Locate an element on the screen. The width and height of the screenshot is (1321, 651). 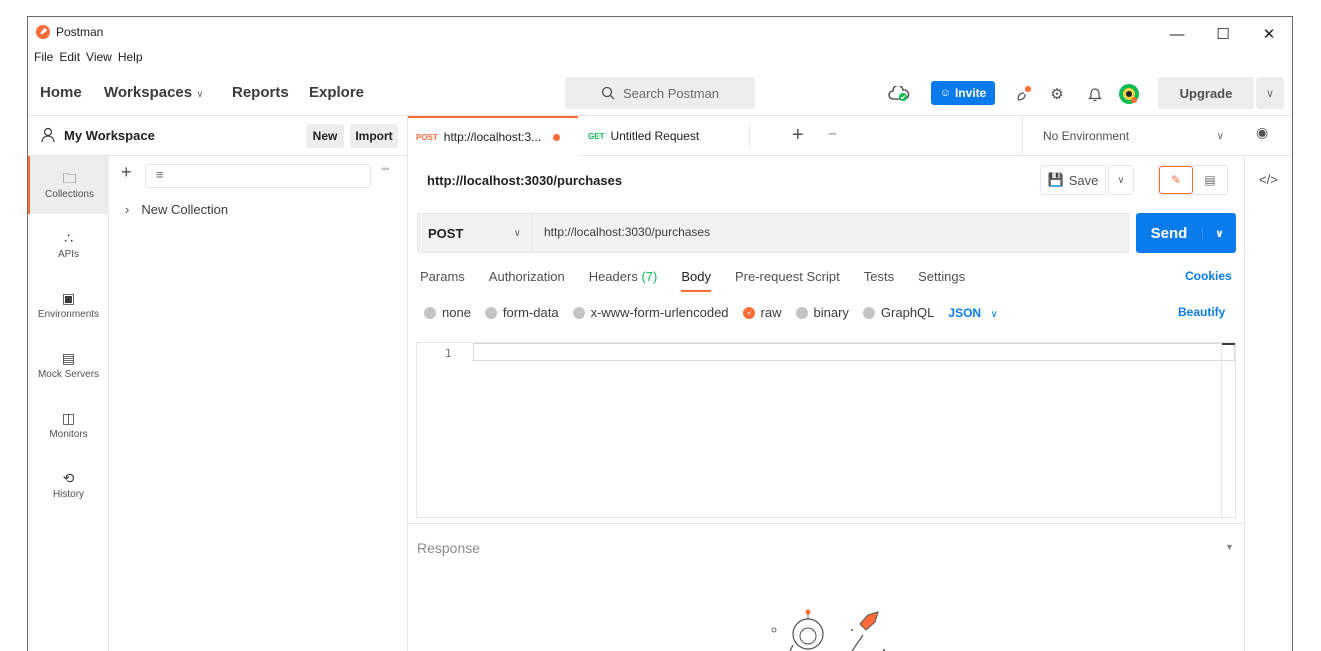
tab-headers-label: Headers is located at coordinates (613, 276).